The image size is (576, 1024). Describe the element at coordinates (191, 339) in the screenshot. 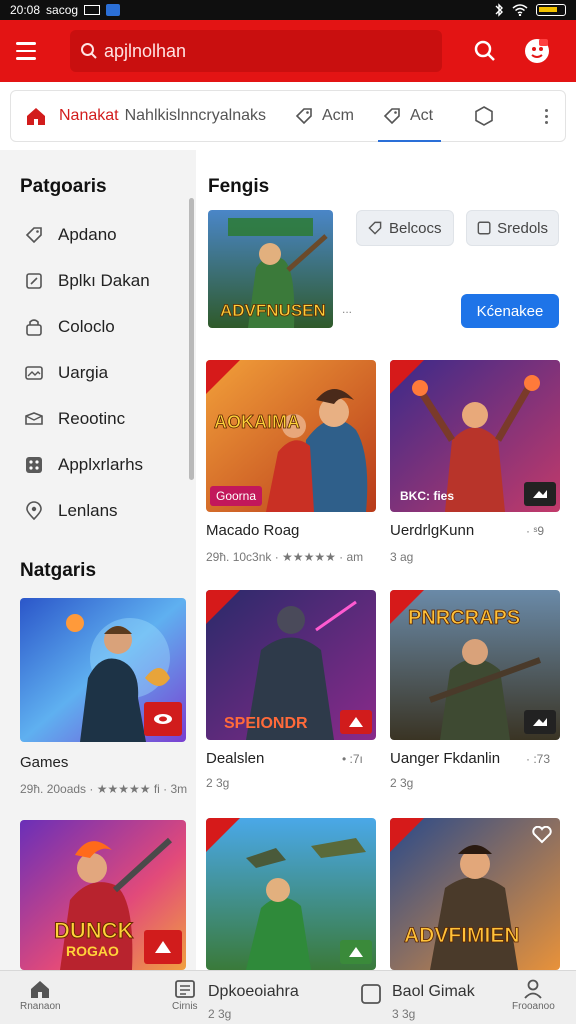

I see `sidebar-scrollbar` at that location.